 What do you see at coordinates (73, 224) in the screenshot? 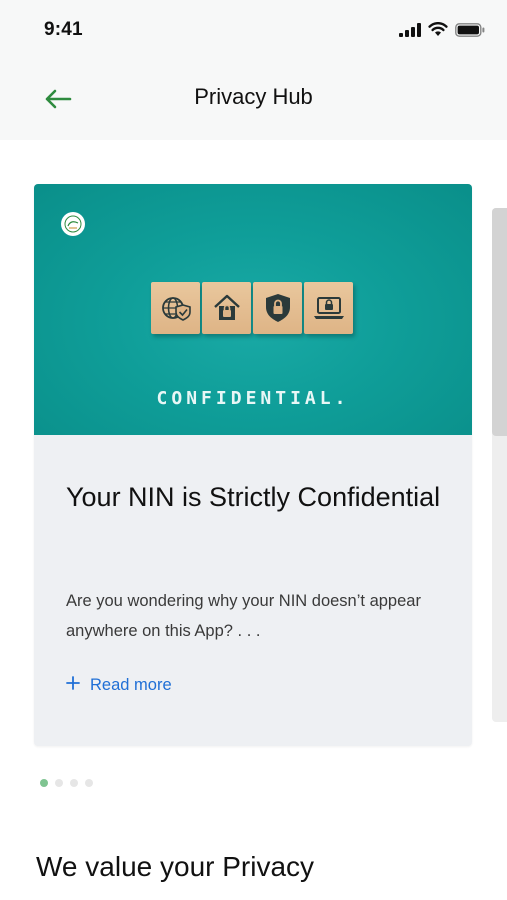
I see `app-logo-icon` at bounding box center [73, 224].